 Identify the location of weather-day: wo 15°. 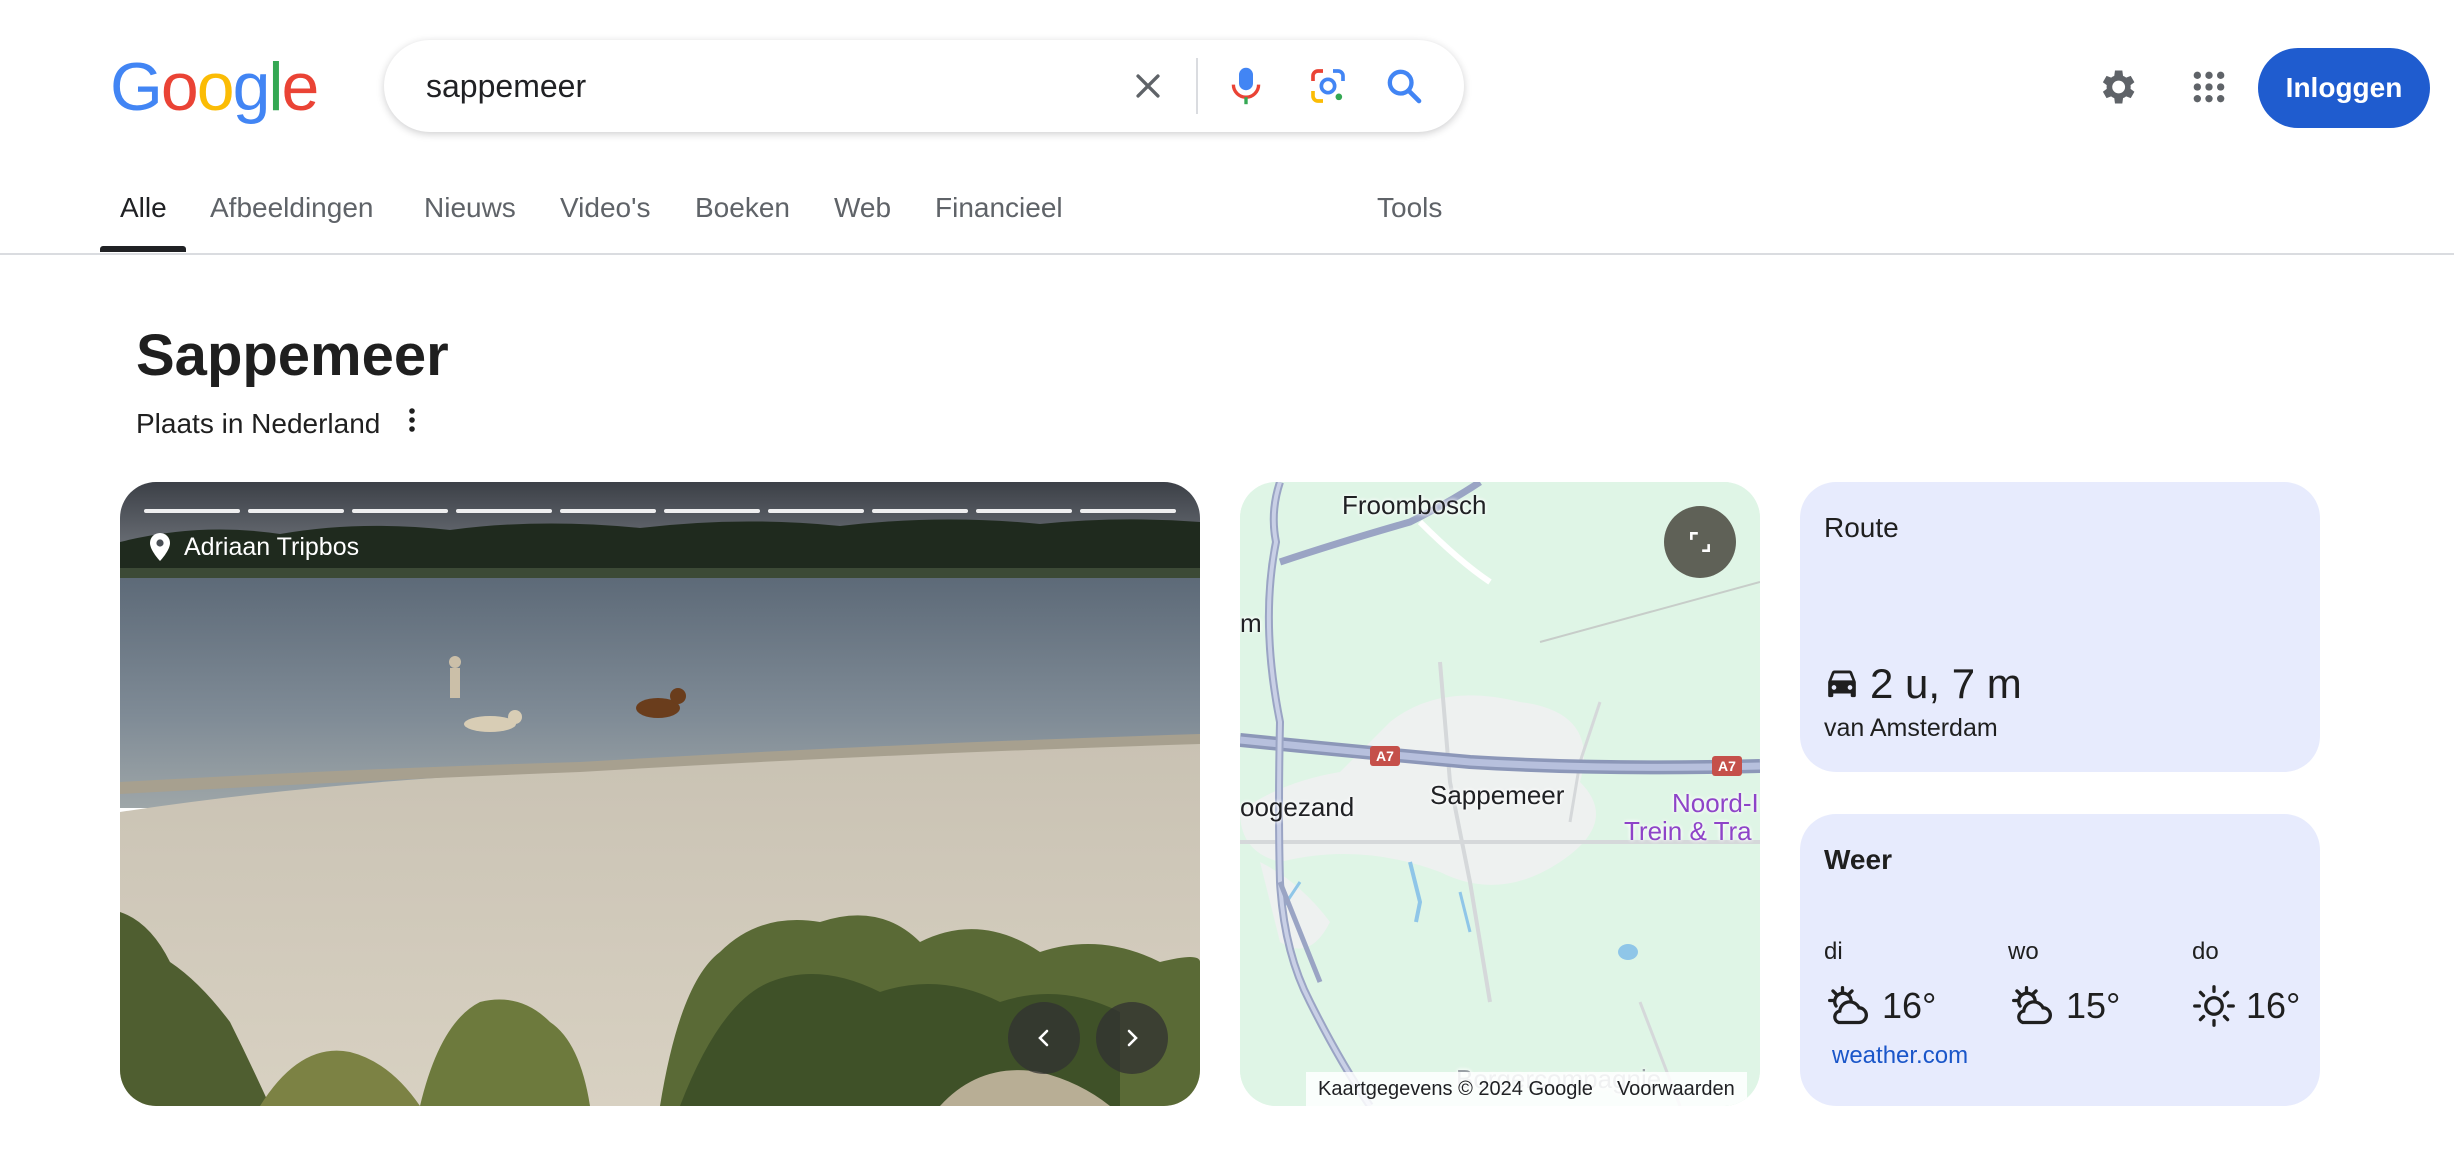
(2078, 983).